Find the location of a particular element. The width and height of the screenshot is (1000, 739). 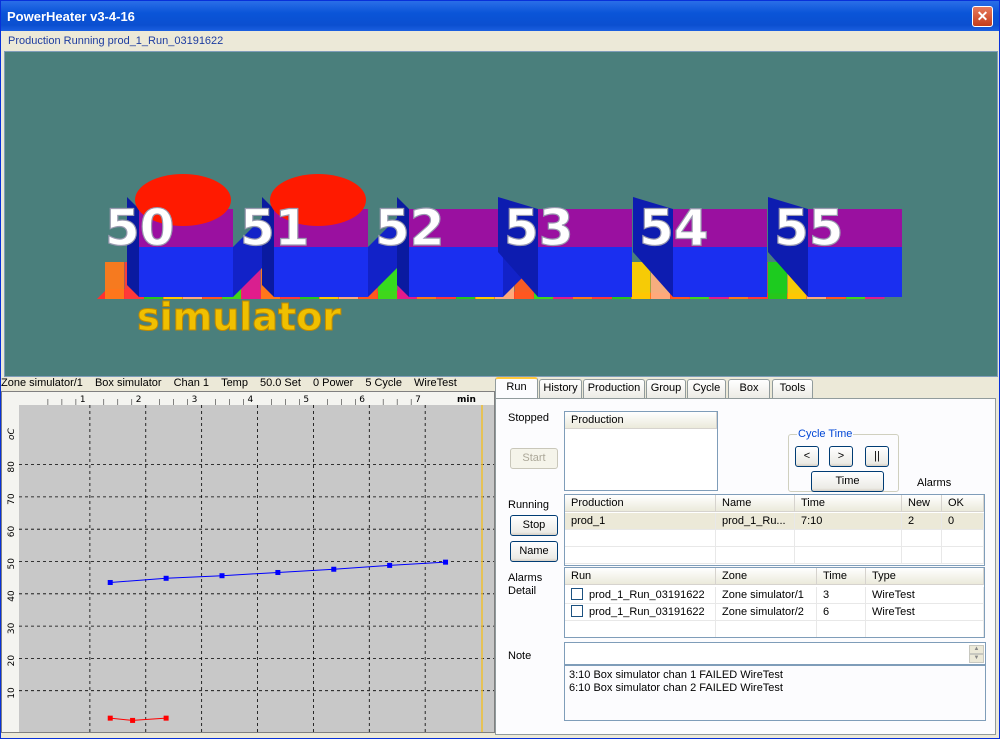

start-button: Start is located at coordinates (534, 458).